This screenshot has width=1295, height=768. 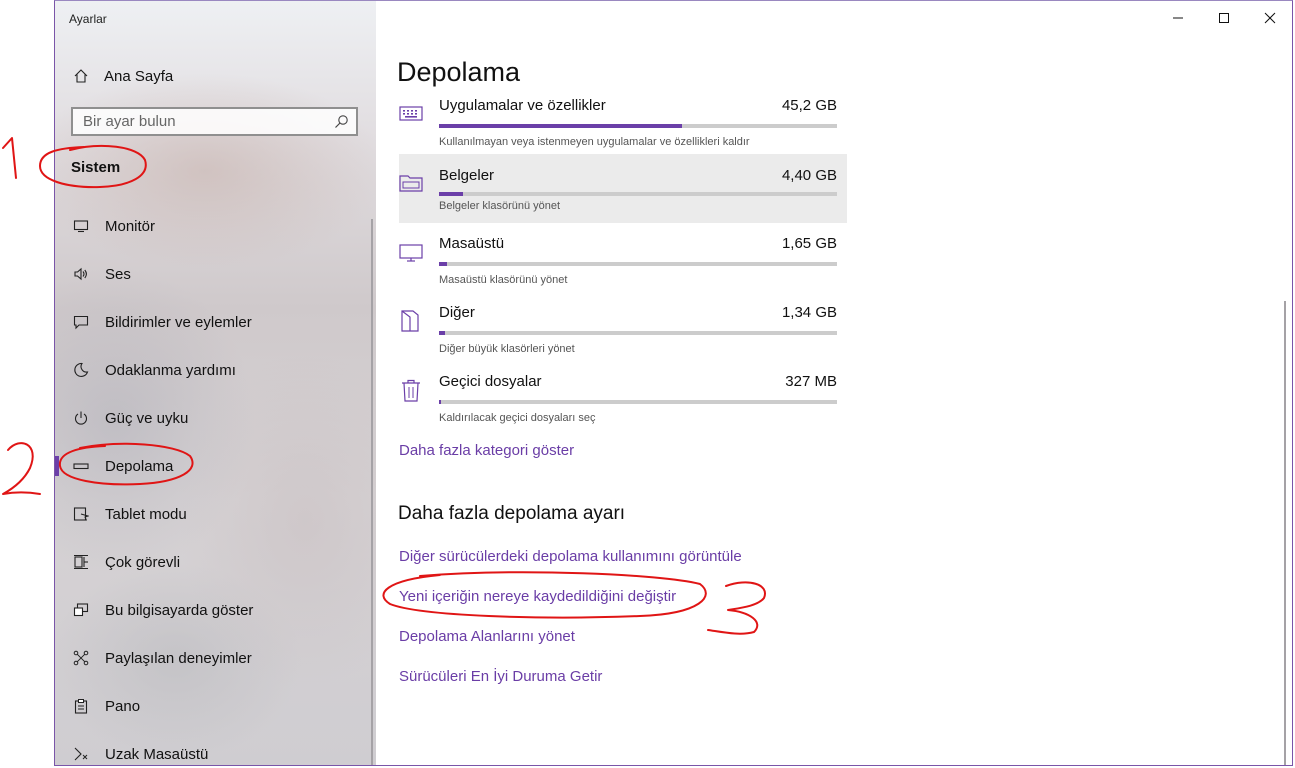 I want to click on desktop-icon, so click(x=411, y=252).